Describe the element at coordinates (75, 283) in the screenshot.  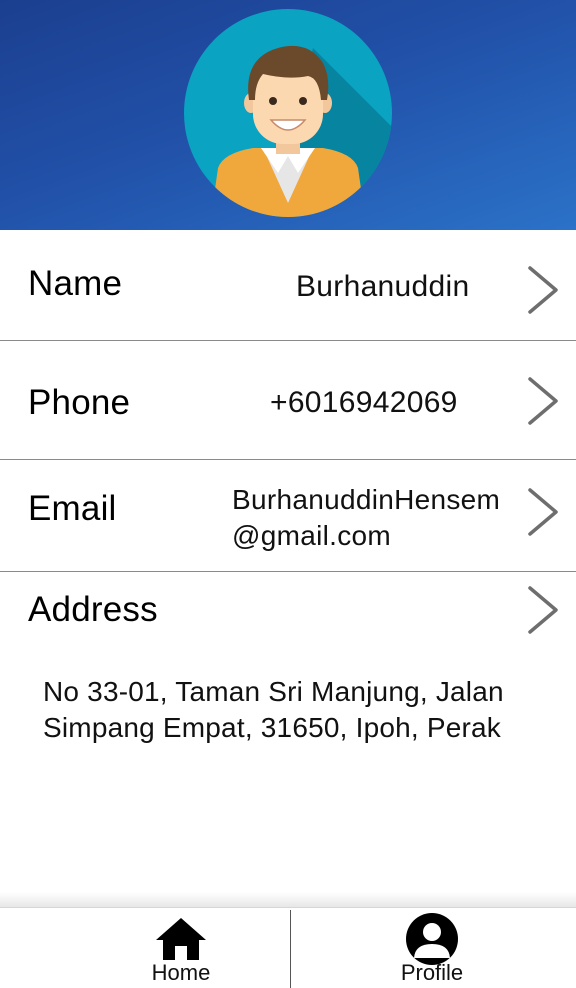
I see `name-label: Name` at that location.